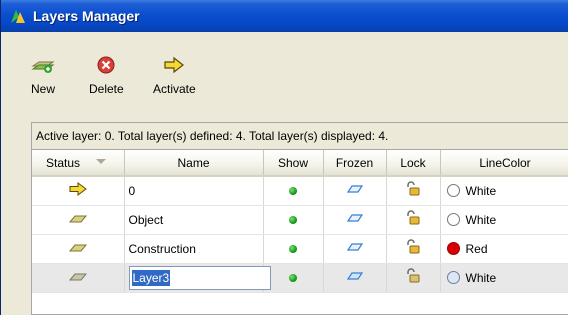  Describe the element at coordinates (174, 75) in the screenshot. I see `activate-button: Activate` at that location.